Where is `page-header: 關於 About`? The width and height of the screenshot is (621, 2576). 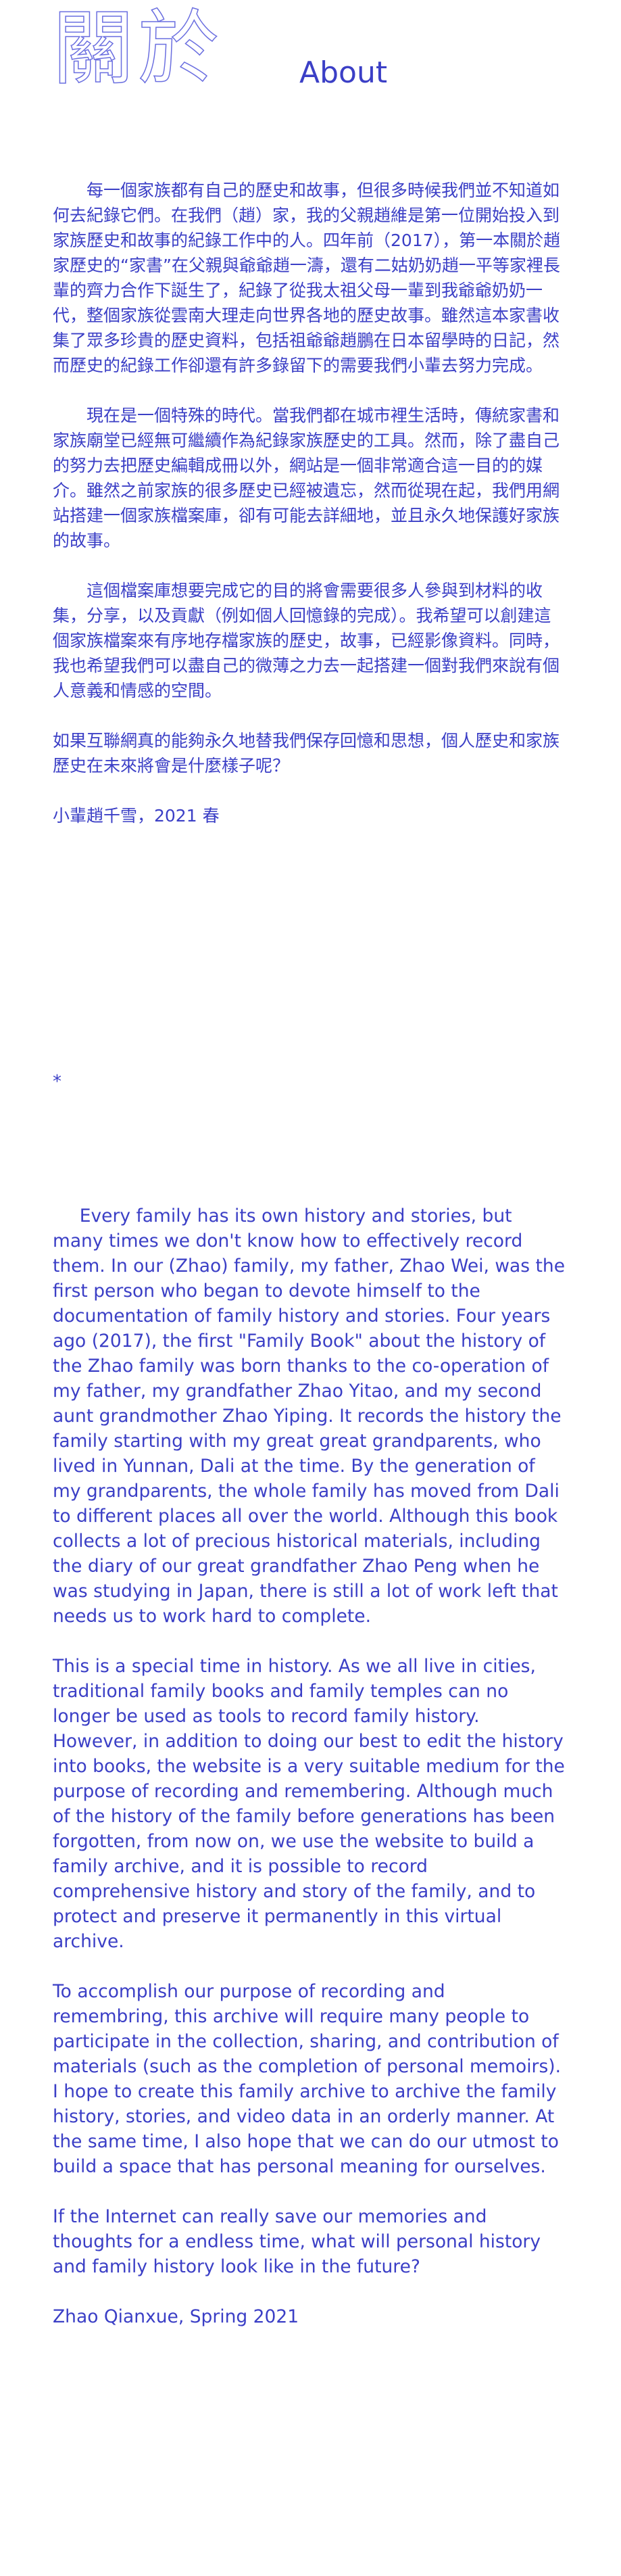
page-header: 關於 About is located at coordinates (316, 57).